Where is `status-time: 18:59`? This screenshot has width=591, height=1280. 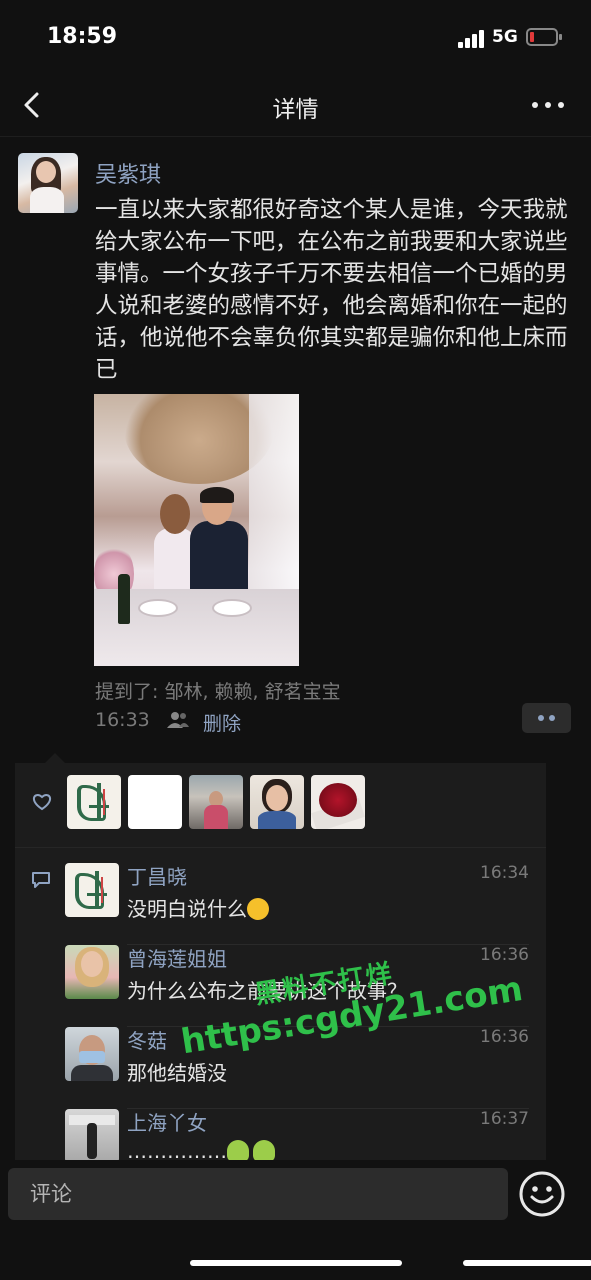 status-time: 18:59 is located at coordinates (82, 36).